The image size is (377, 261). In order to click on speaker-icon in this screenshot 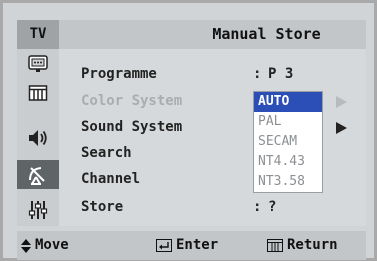, I will do `click(38, 137)`.